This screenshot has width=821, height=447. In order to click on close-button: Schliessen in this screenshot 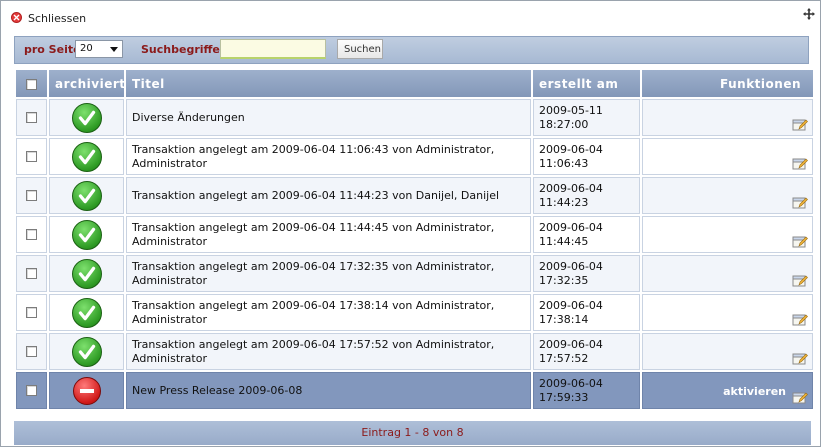, I will do `click(57, 18)`.